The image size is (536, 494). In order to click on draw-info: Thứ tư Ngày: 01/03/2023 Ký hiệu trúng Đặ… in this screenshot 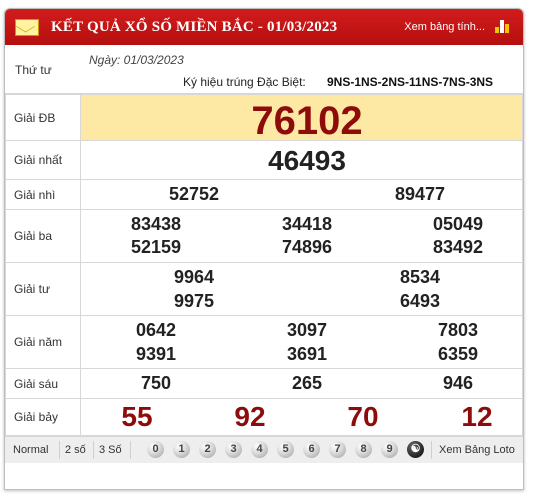, I will do `click(264, 69)`.